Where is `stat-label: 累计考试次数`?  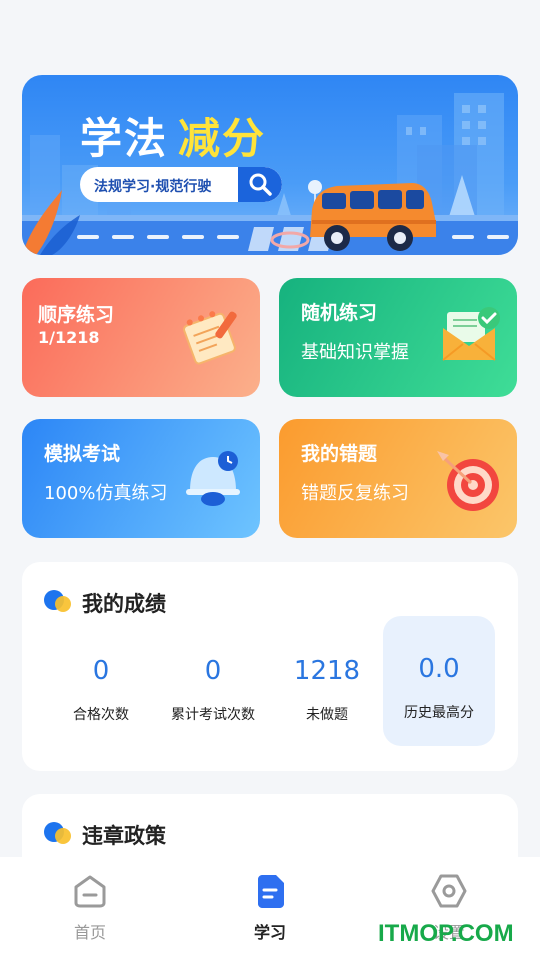
stat-label: 累计考试次数 is located at coordinates (213, 715).